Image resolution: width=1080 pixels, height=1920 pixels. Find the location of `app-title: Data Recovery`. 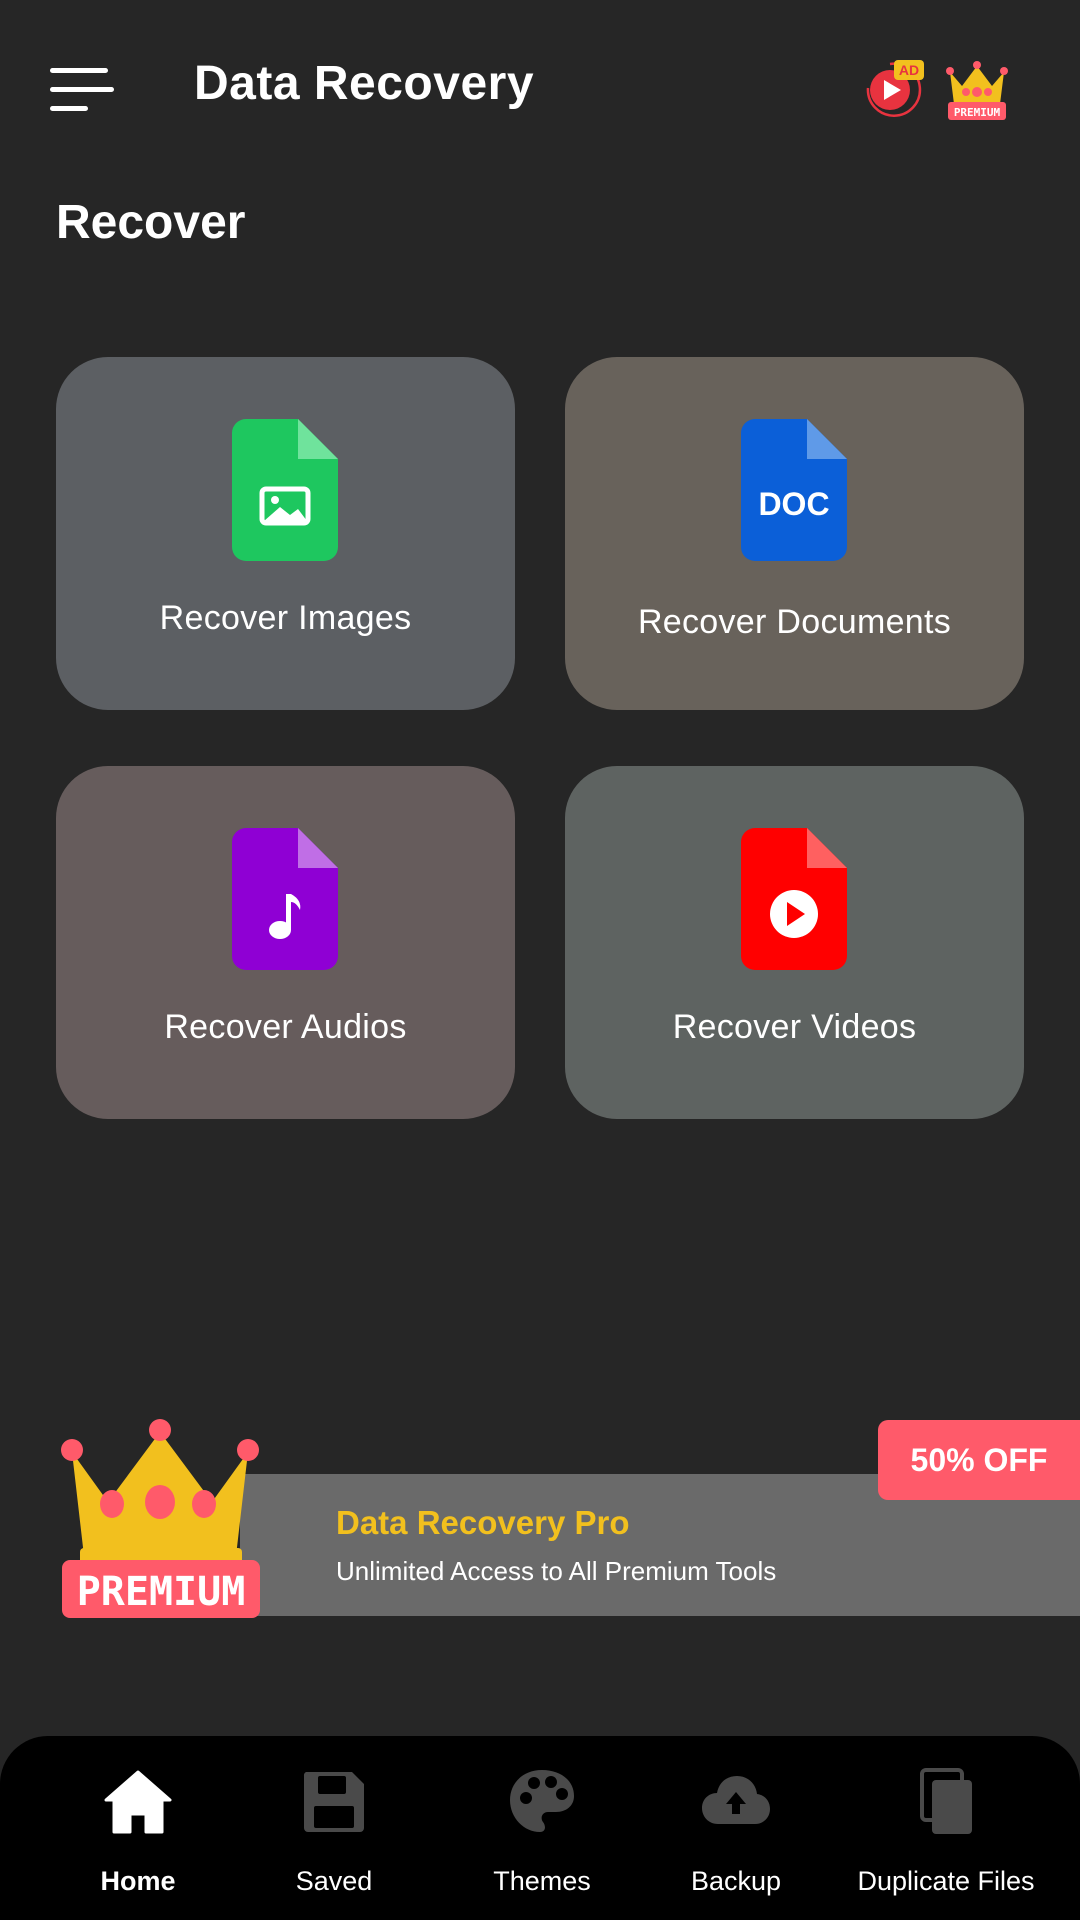

app-title: Data Recovery is located at coordinates (364, 83).